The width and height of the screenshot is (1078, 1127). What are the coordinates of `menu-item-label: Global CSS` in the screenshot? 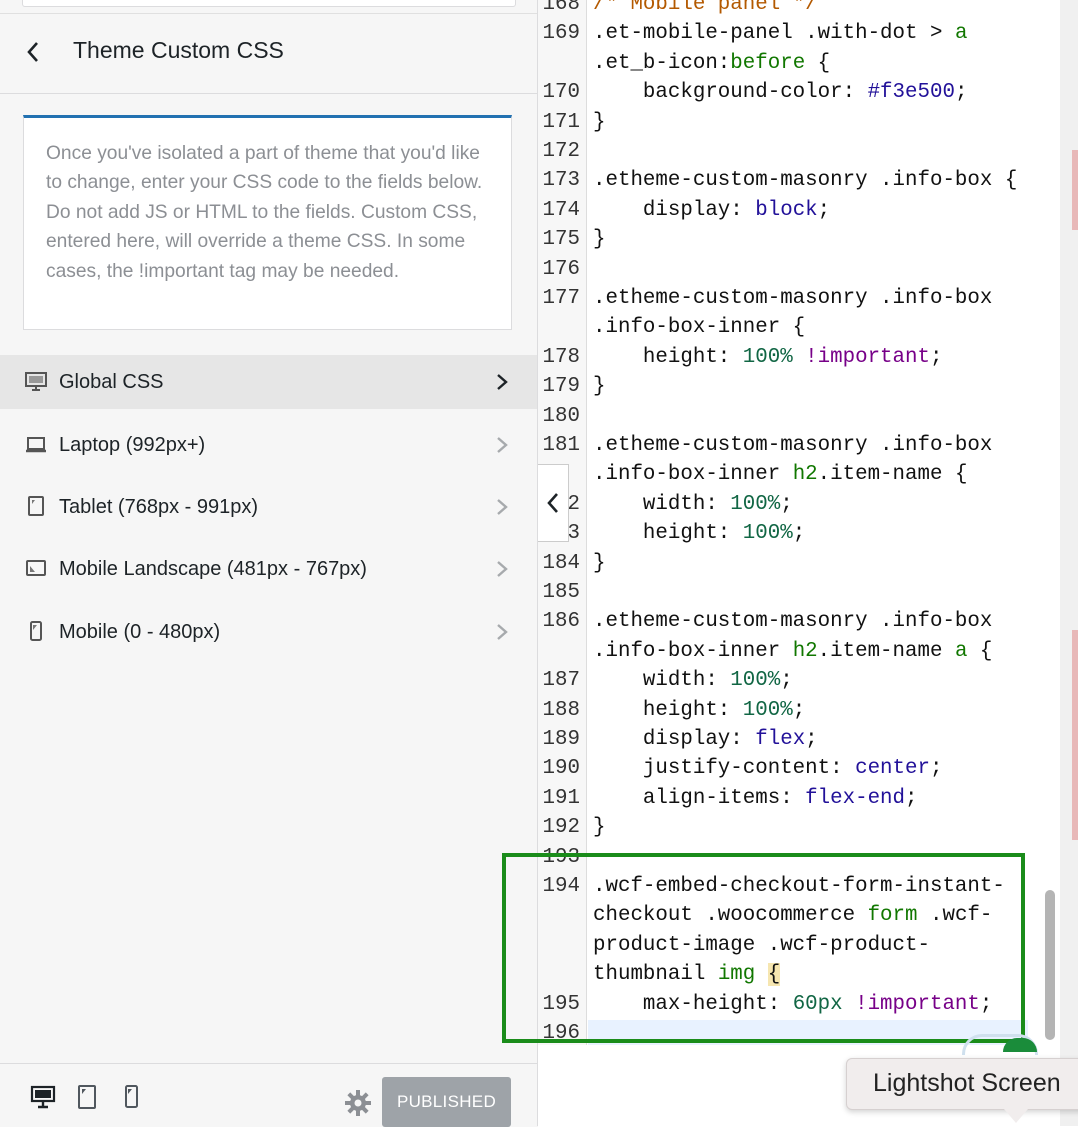 It's located at (111, 381).